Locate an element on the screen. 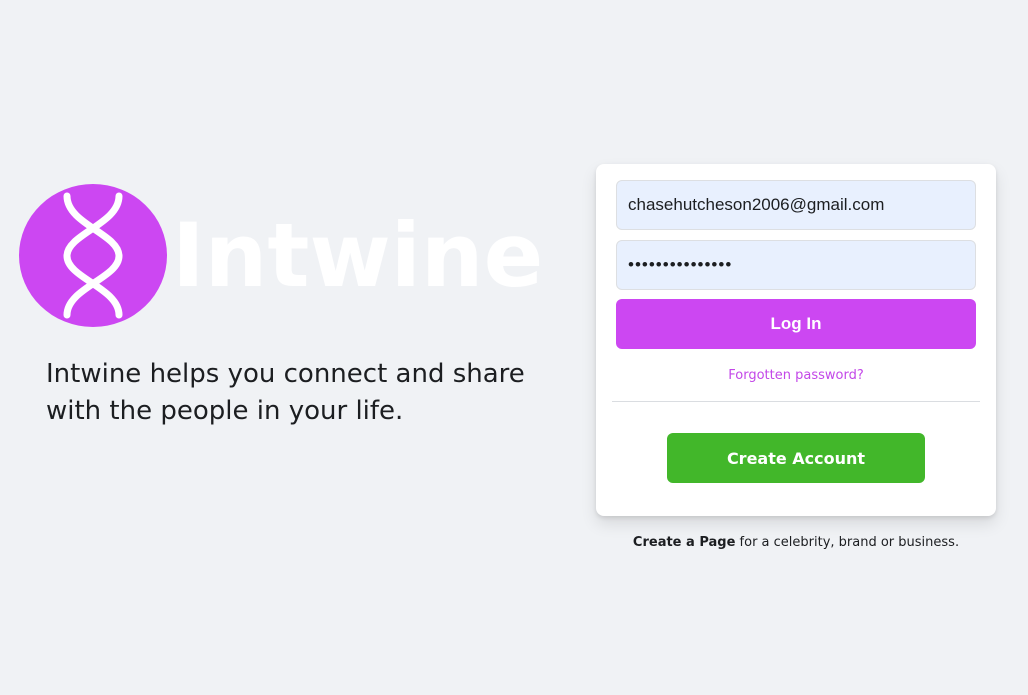 The width and height of the screenshot is (1028, 695). create-account-button: Create Account is located at coordinates (796, 458).